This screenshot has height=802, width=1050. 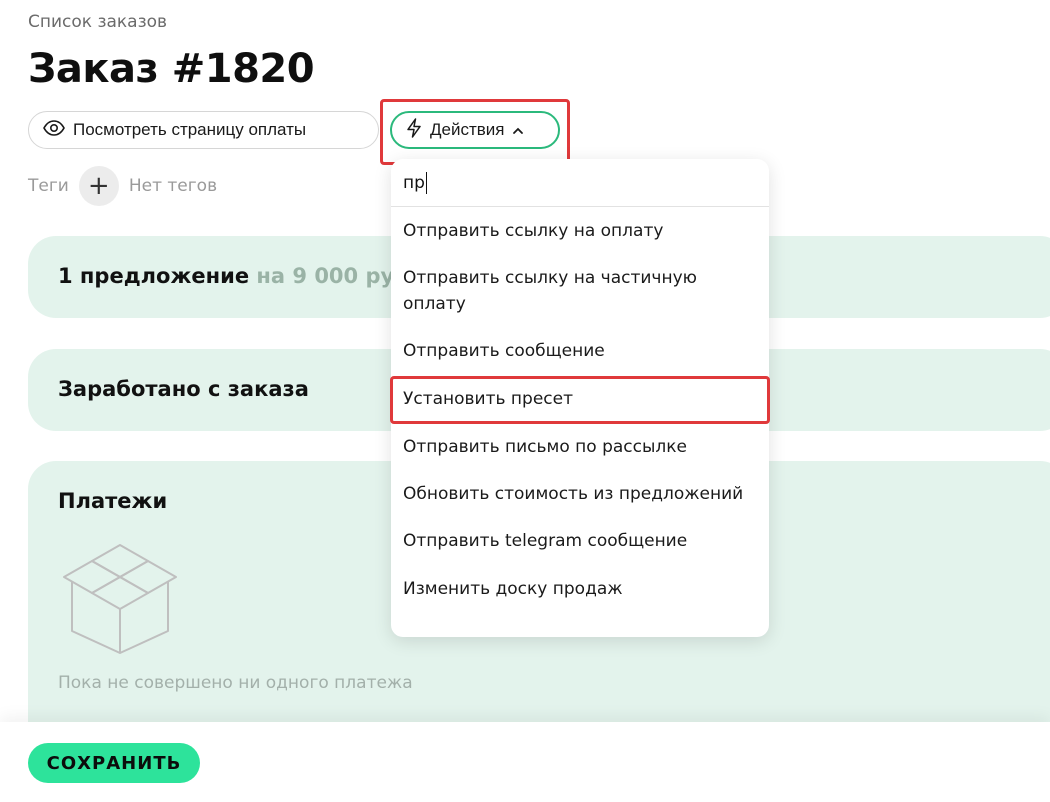 I want to click on menu-item-send-message: Отправить сообщение, so click(x=580, y=351).